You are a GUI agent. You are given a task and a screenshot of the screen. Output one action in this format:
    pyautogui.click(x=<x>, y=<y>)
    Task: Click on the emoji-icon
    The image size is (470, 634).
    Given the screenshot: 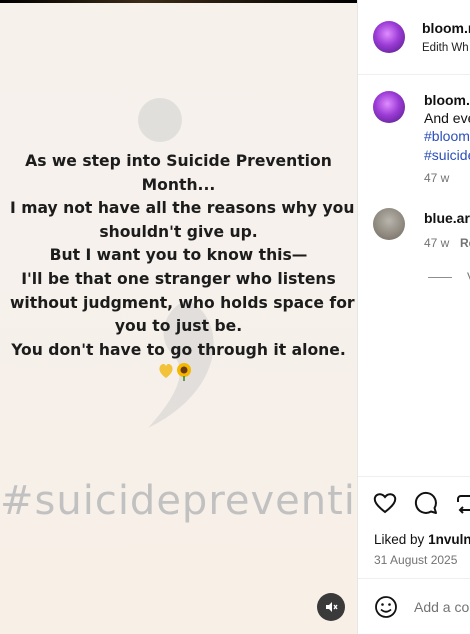 What is the action you would take?
    pyautogui.click(x=386, y=607)
    